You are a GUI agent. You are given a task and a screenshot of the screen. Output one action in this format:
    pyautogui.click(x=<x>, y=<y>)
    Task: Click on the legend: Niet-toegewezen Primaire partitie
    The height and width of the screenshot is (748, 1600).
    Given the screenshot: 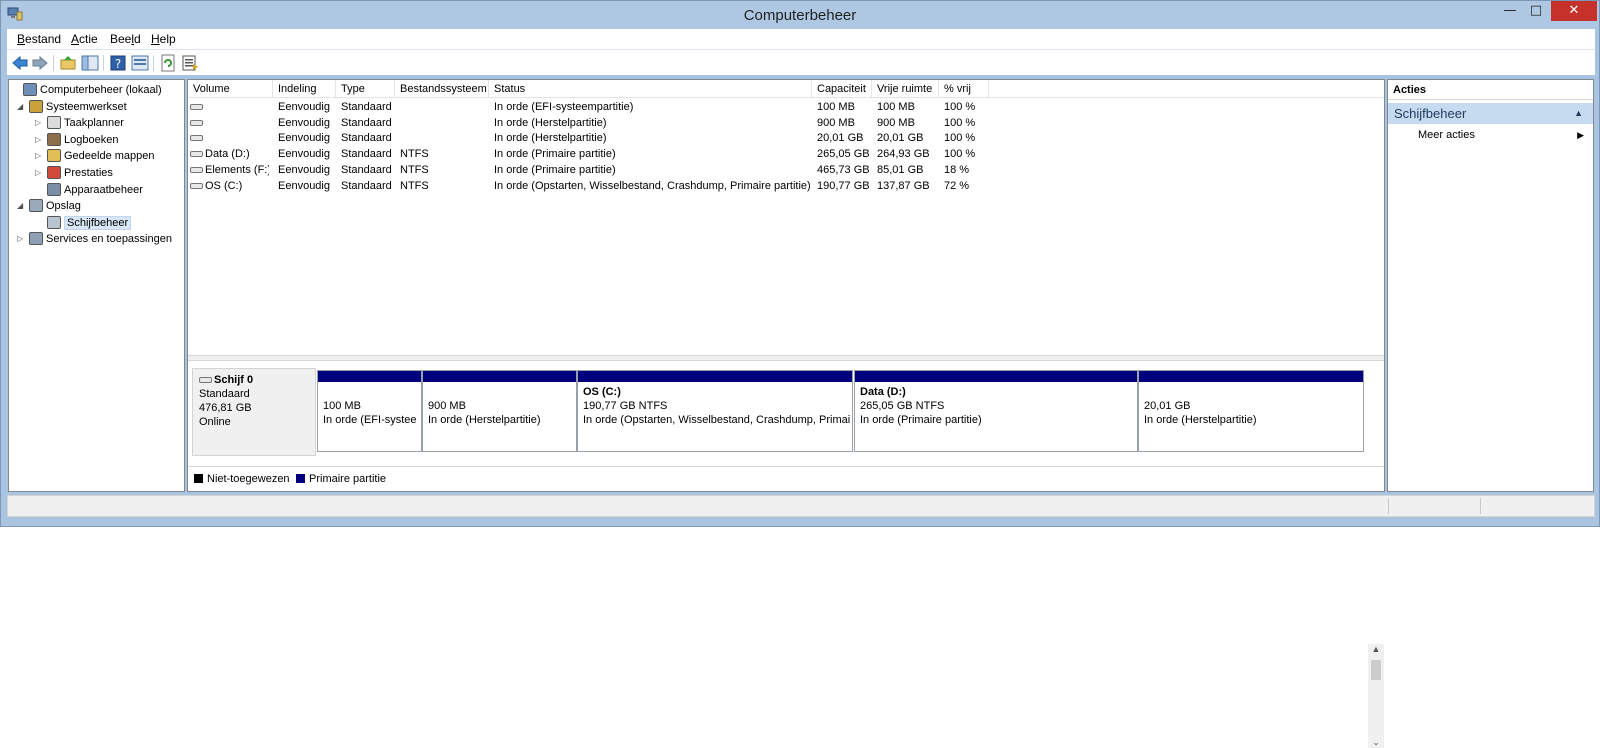 What is the action you would take?
    pyautogui.click(x=786, y=478)
    